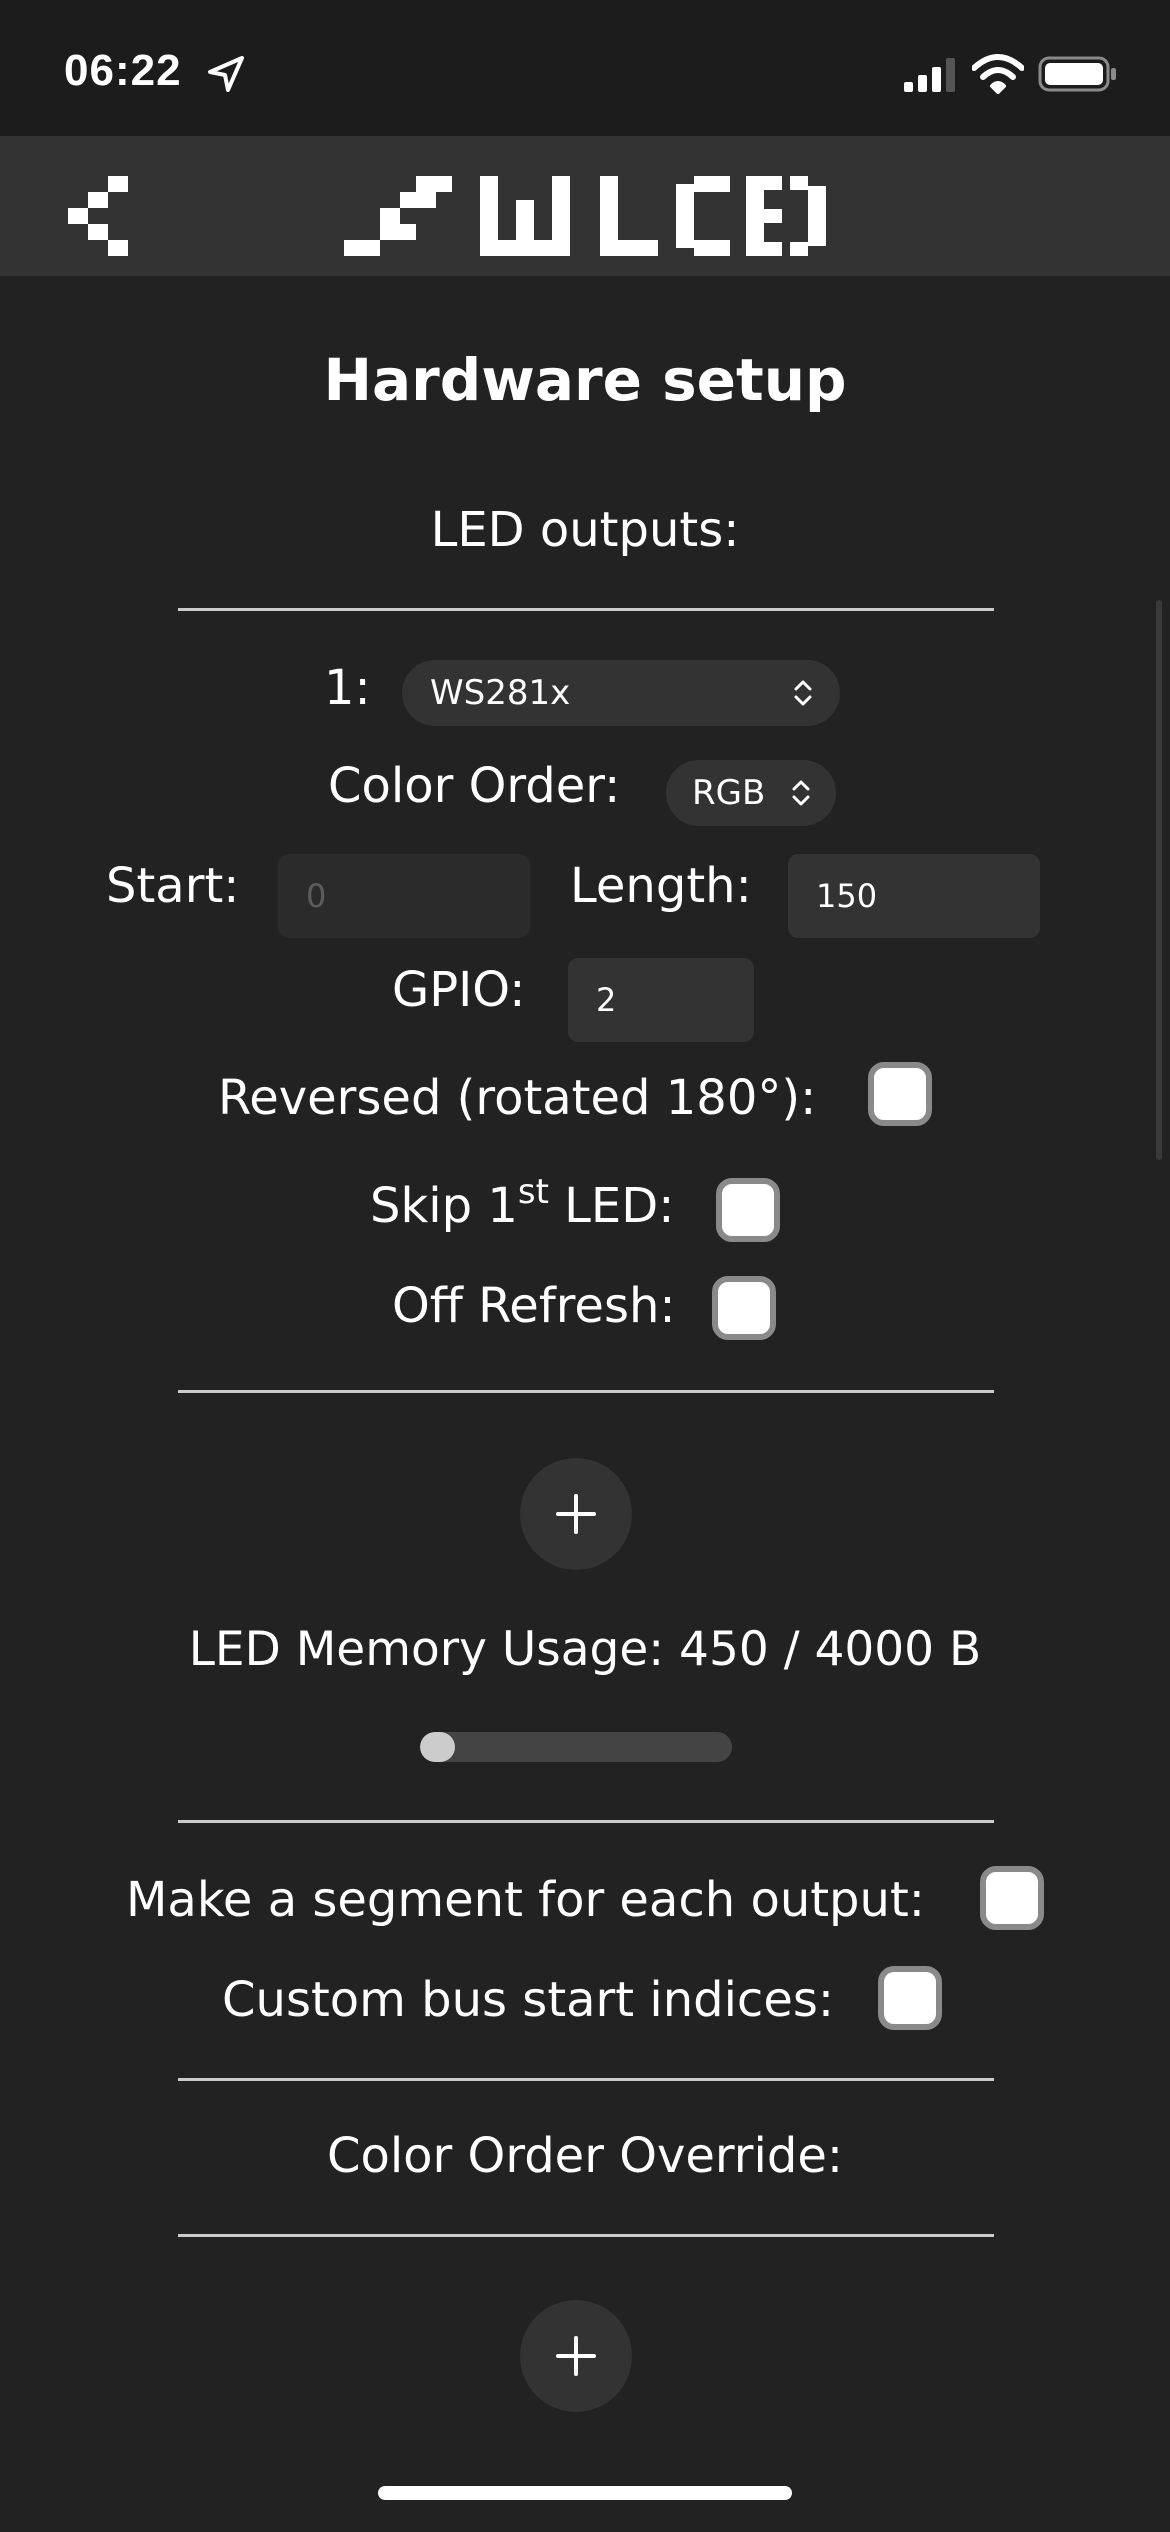 This screenshot has width=1170, height=2532. What do you see at coordinates (611, 1206) in the screenshot?
I see `skip-label-suffix: LED:` at bounding box center [611, 1206].